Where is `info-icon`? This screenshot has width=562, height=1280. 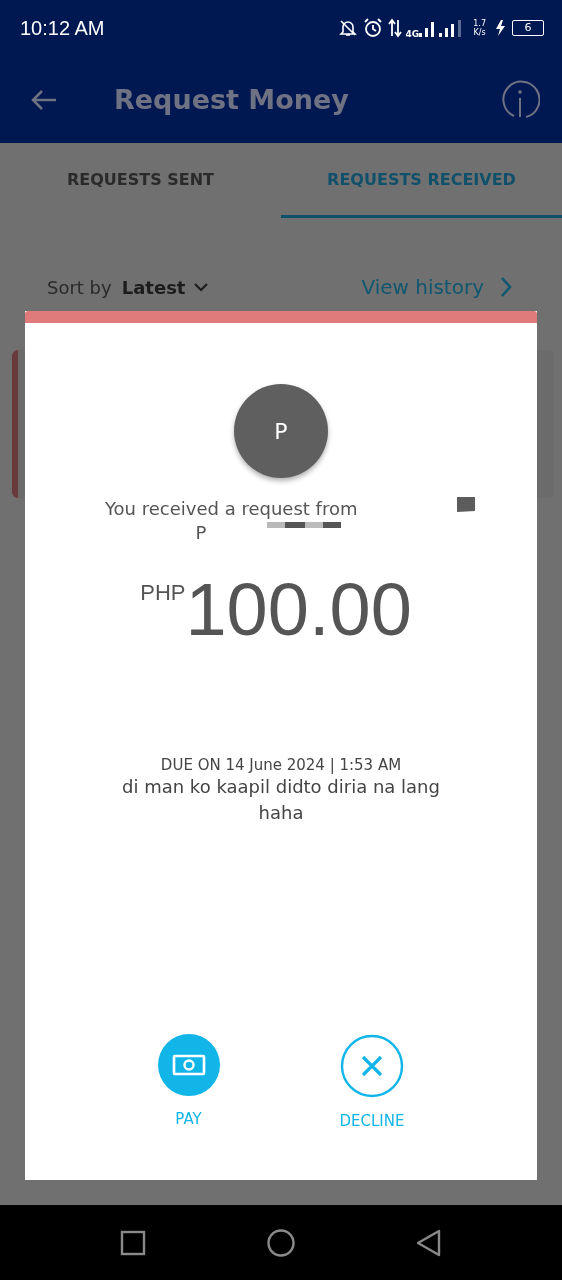
info-icon is located at coordinates (520, 99).